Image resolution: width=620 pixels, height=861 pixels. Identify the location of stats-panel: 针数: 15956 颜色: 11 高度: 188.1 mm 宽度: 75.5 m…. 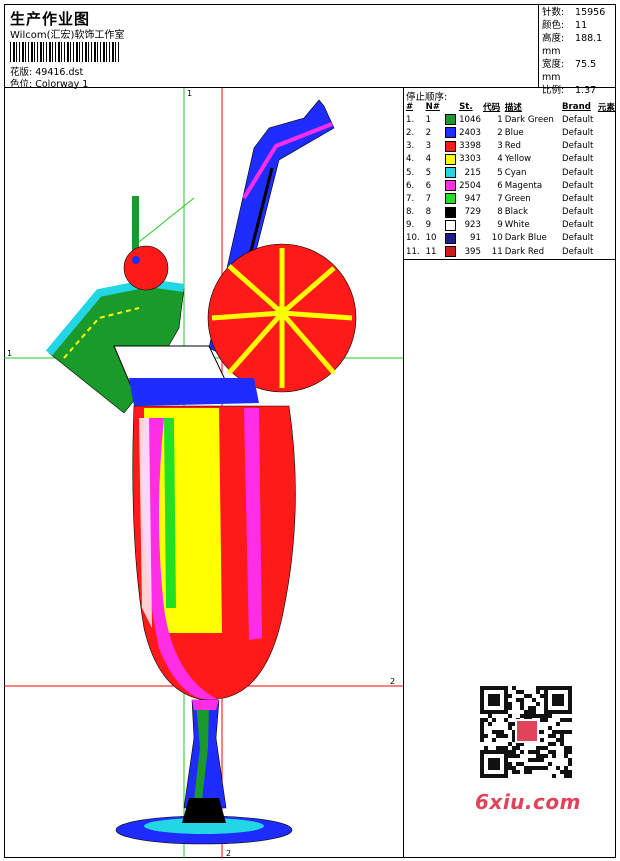
(577, 50).